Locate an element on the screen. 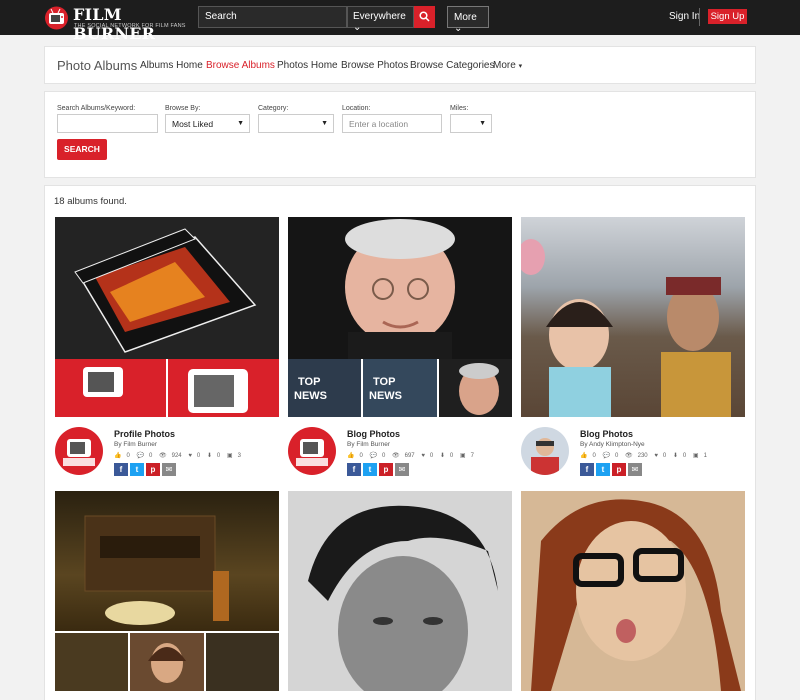  photo-icon: ▣ is located at coordinates (462, 456).